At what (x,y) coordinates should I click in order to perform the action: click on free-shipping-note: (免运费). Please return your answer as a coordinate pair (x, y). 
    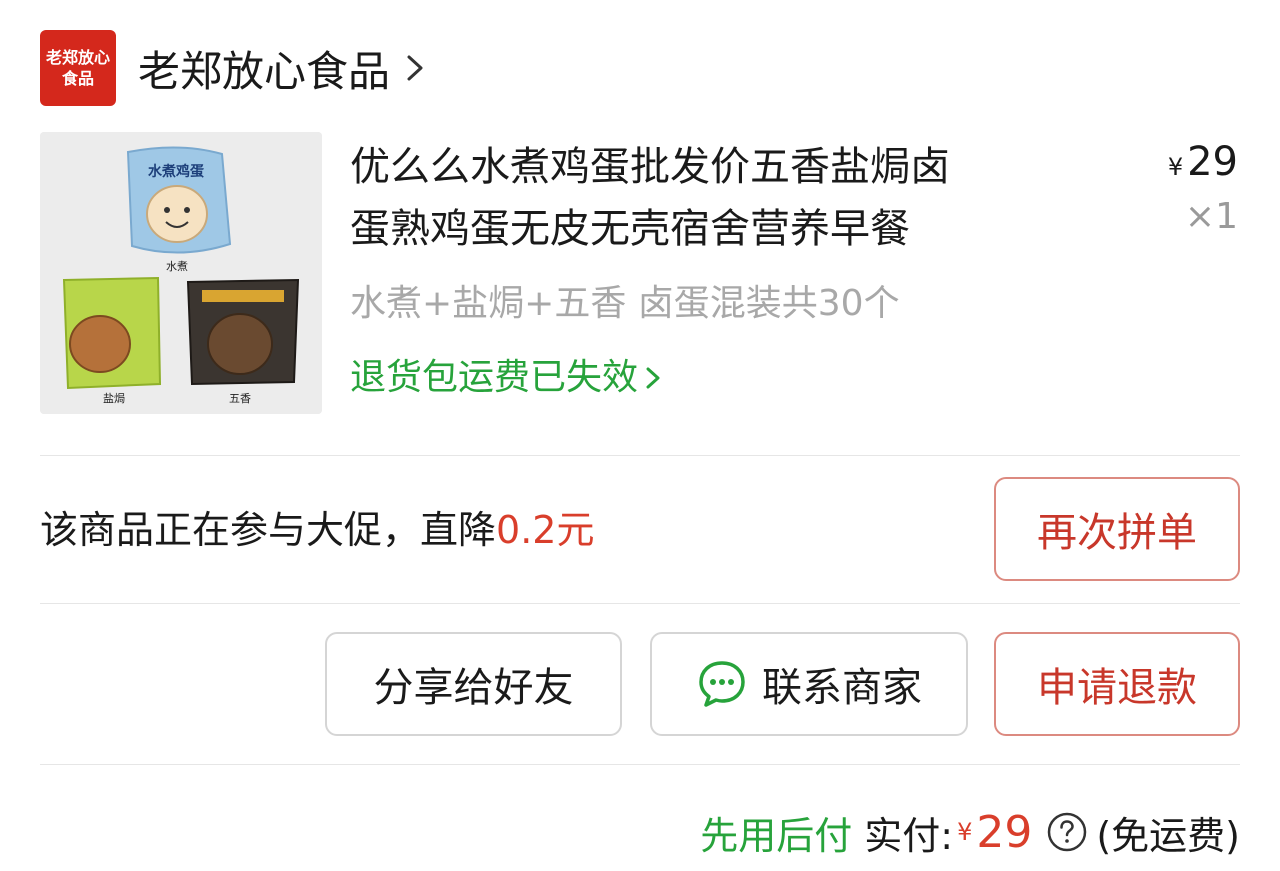
    Looking at the image, I should click on (1168, 835).